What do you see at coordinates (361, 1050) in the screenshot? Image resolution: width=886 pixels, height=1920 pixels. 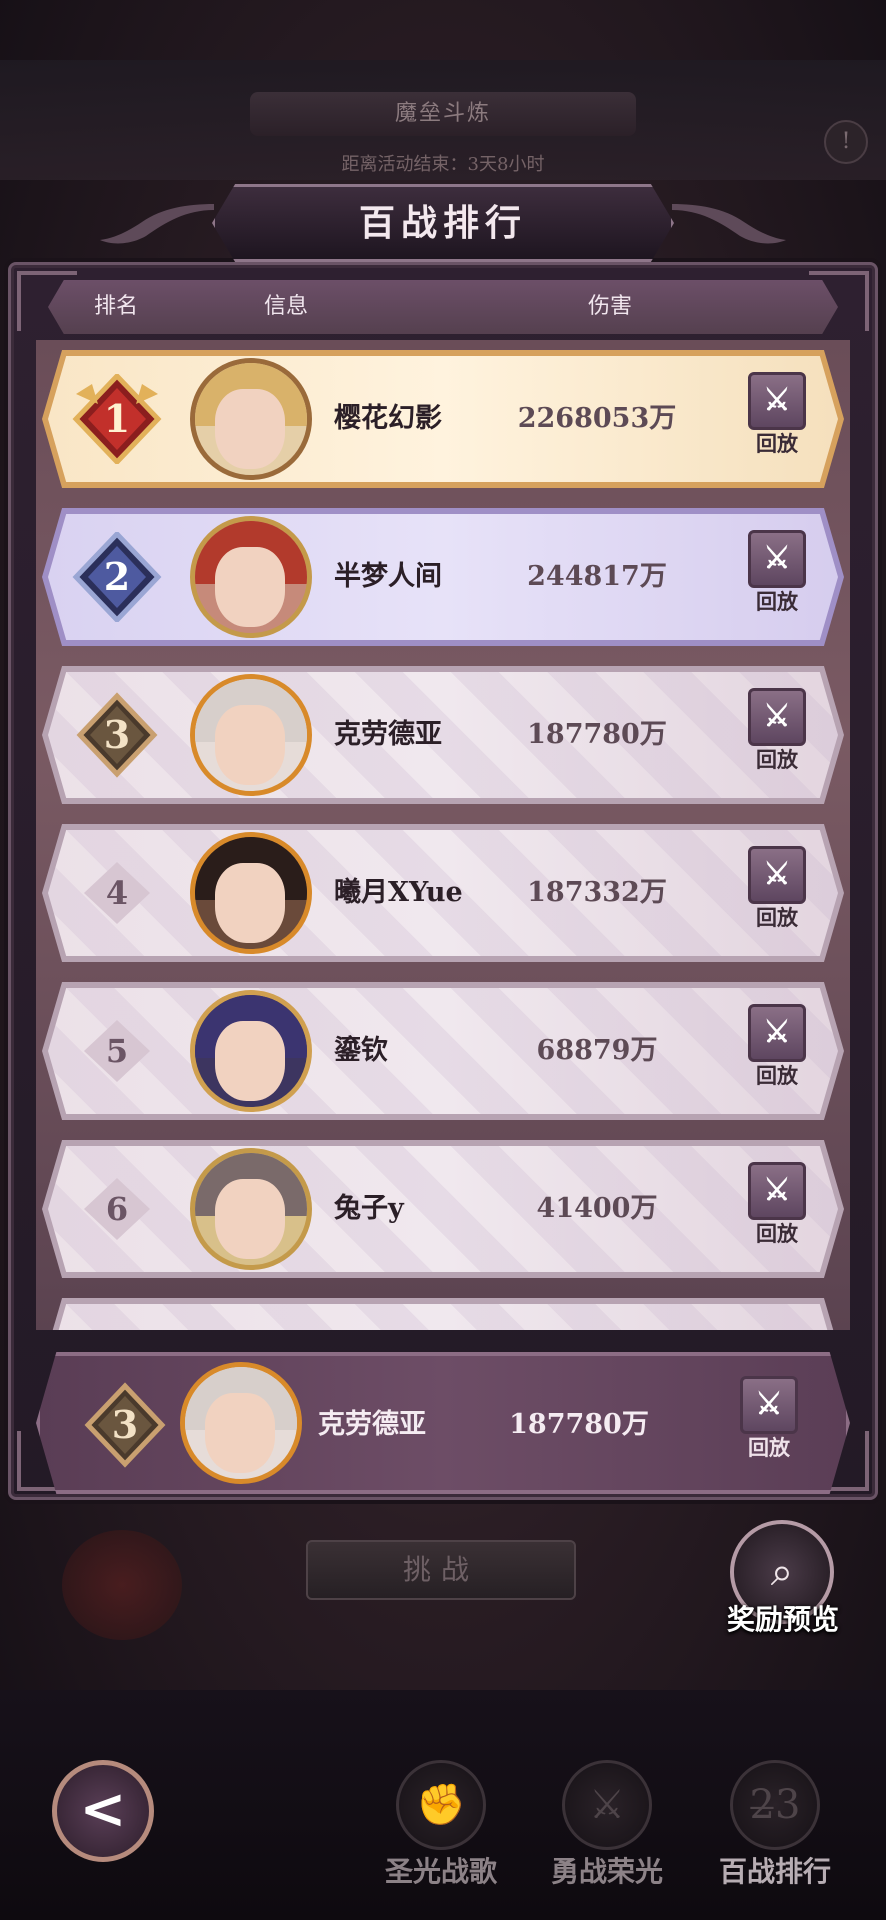 I see `player-name: 鎏钦` at bounding box center [361, 1050].